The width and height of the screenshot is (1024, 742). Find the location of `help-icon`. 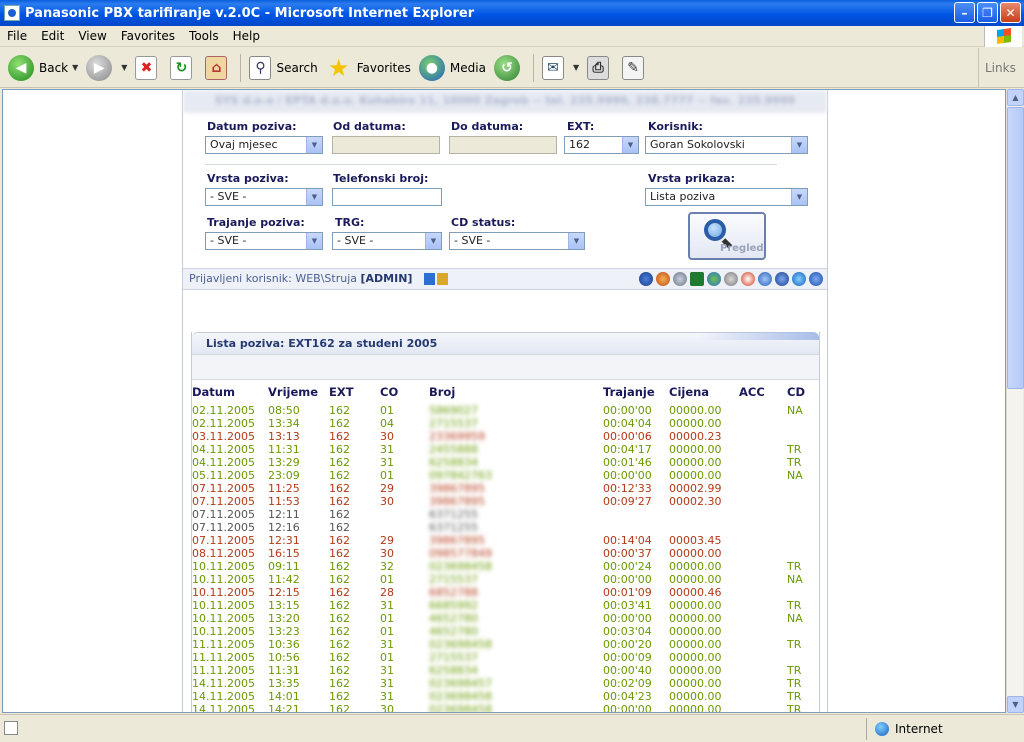

help-icon is located at coordinates (816, 279).